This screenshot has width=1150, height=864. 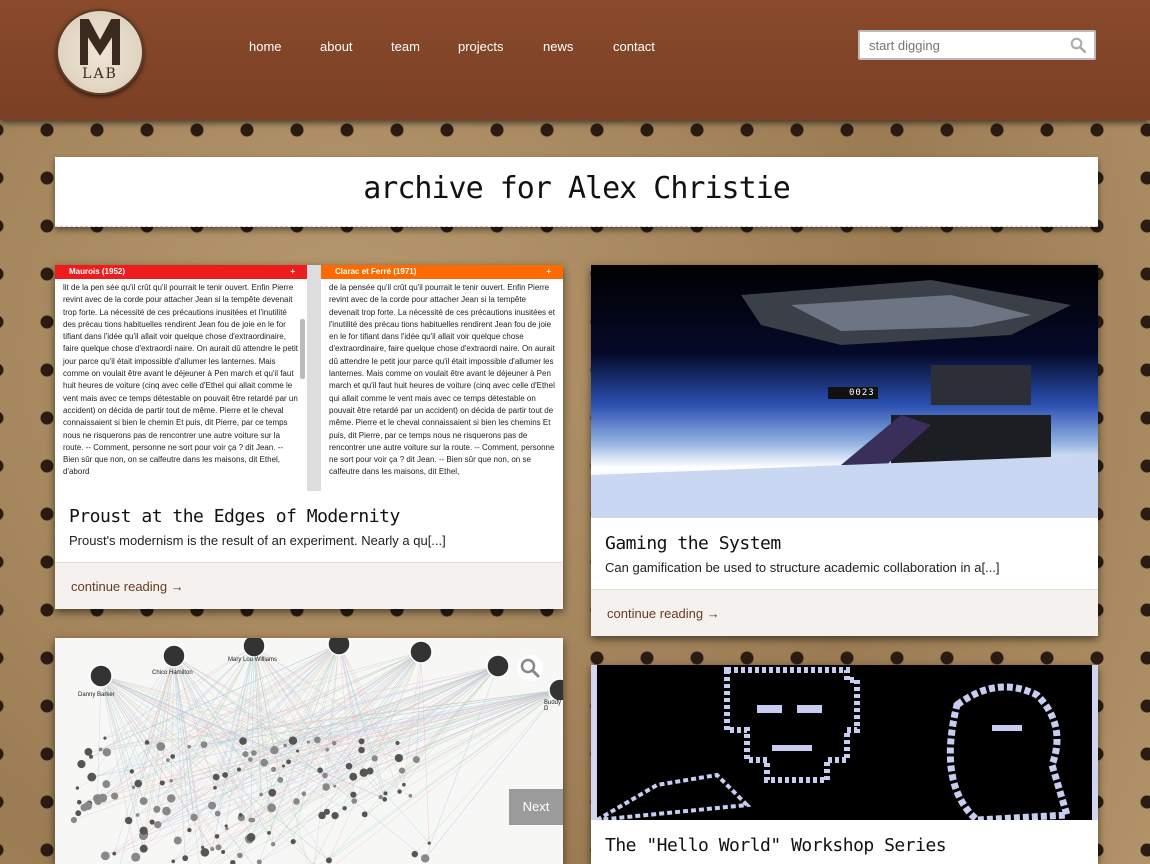 What do you see at coordinates (536, 807) in the screenshot?
I see `next-button: Next` at bounding box center [536, 807].